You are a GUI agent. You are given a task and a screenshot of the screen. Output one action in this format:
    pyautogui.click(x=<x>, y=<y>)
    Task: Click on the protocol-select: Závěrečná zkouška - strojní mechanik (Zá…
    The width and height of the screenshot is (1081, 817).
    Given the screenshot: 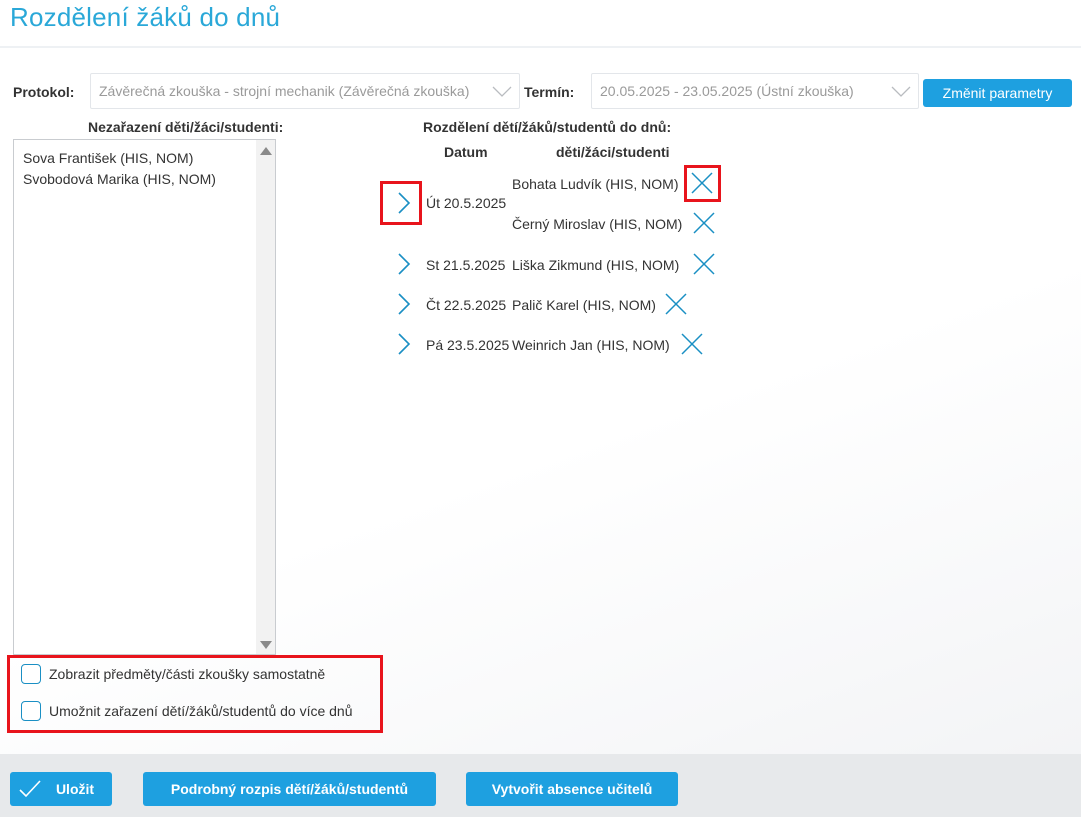 What is the action you would take?
    pyautogui.click(x=305, y=91)
    